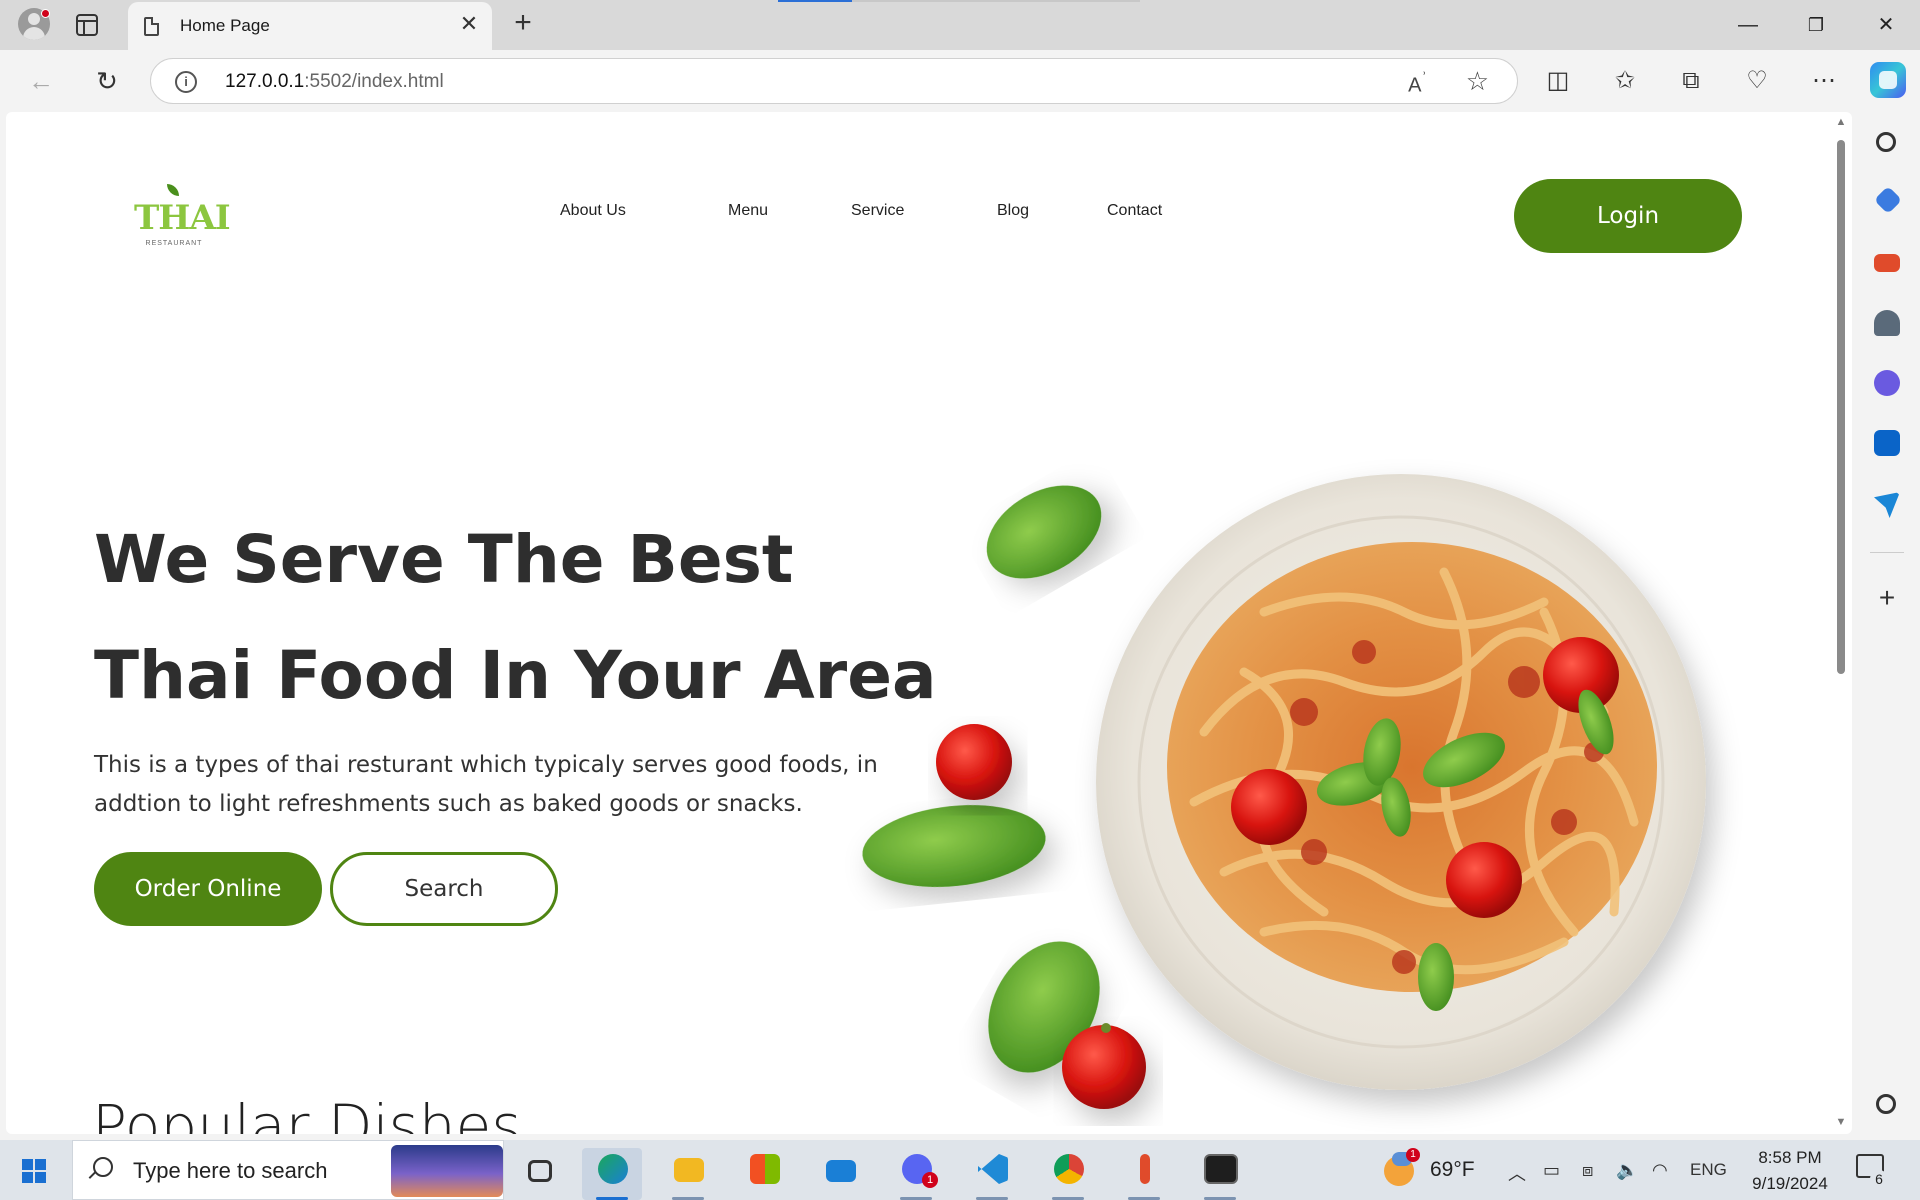 The height and width of the screenshot is (1200, 1920). I want to click on edge-icon, so click(612, 1174).